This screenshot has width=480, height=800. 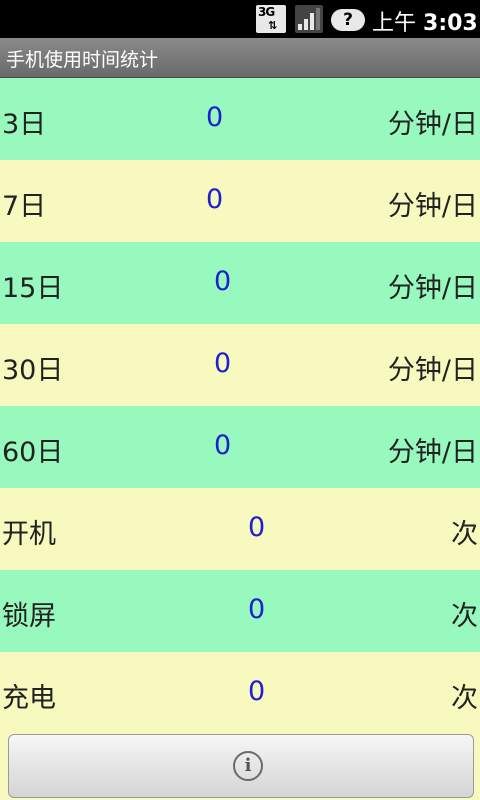 I want to click on stat-row-3-days: 3日 0 分钟/日, so click(x=240, y=119).